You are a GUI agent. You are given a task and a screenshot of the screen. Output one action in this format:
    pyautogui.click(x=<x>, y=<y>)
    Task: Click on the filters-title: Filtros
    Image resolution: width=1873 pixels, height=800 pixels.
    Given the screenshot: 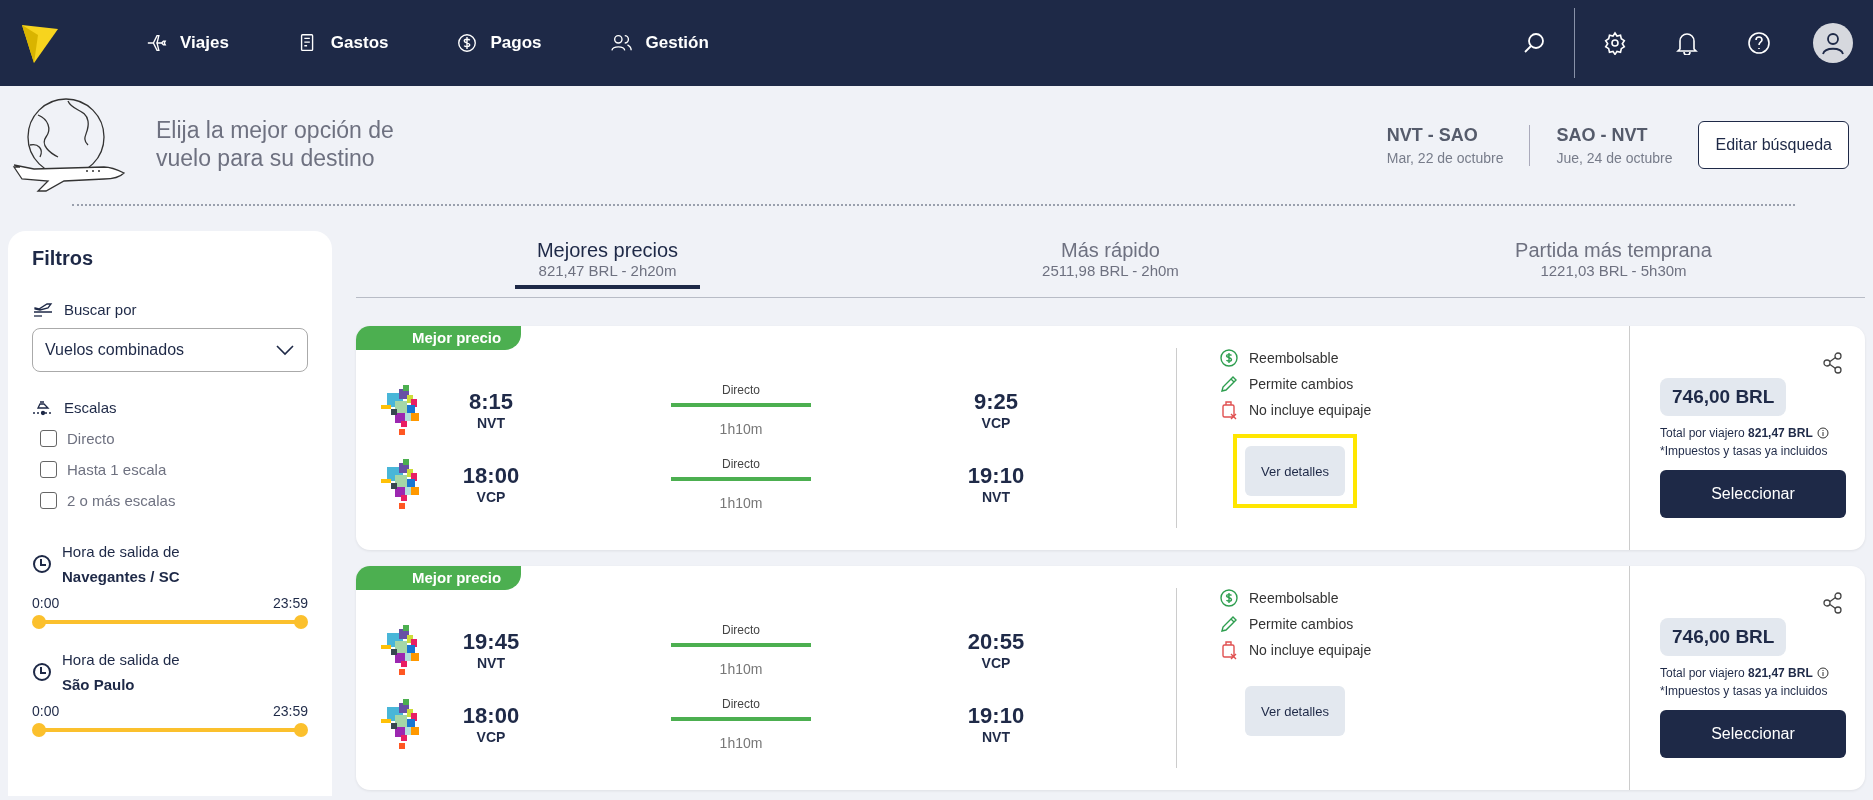 What is the action you would take?
    pyautogui.click(x=63, y=258)
    